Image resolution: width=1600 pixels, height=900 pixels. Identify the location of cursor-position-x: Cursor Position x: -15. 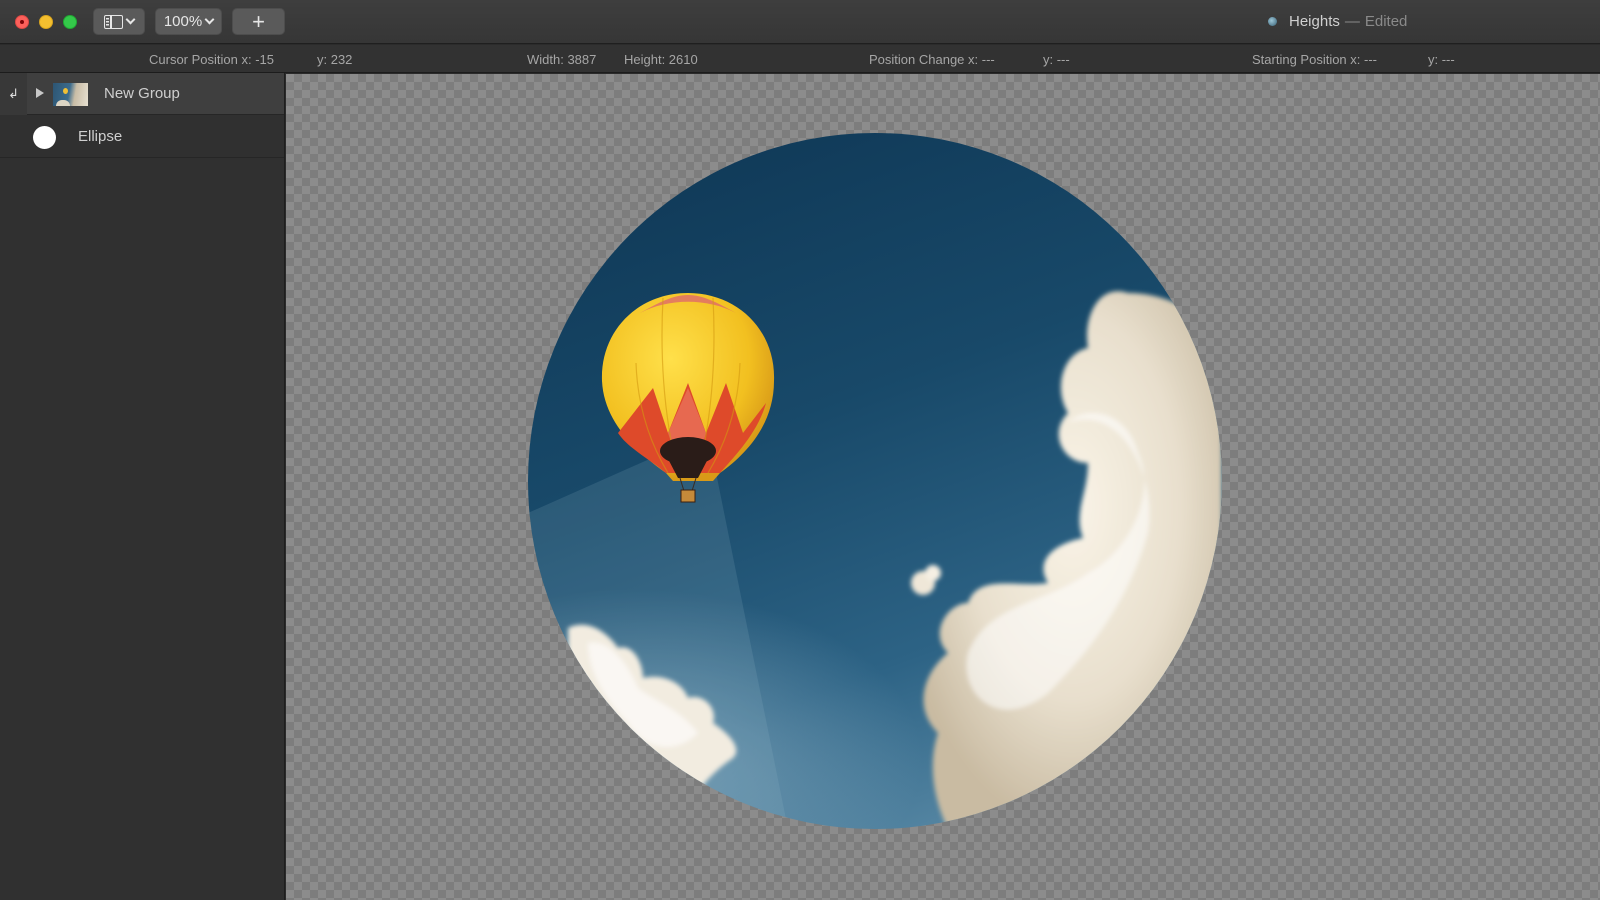
(211, 59).